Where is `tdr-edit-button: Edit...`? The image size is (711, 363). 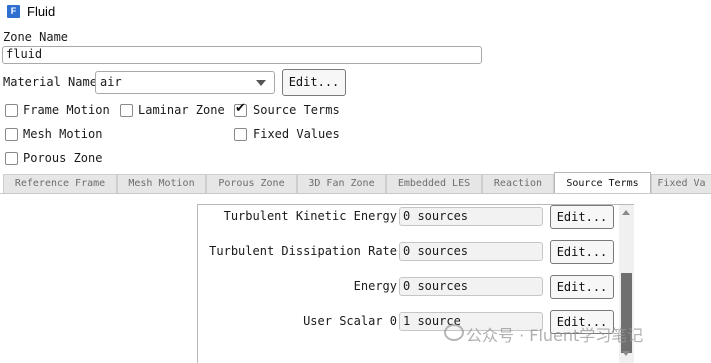 tdr-edit-button: Edit... is located at coordinates (582, 252).